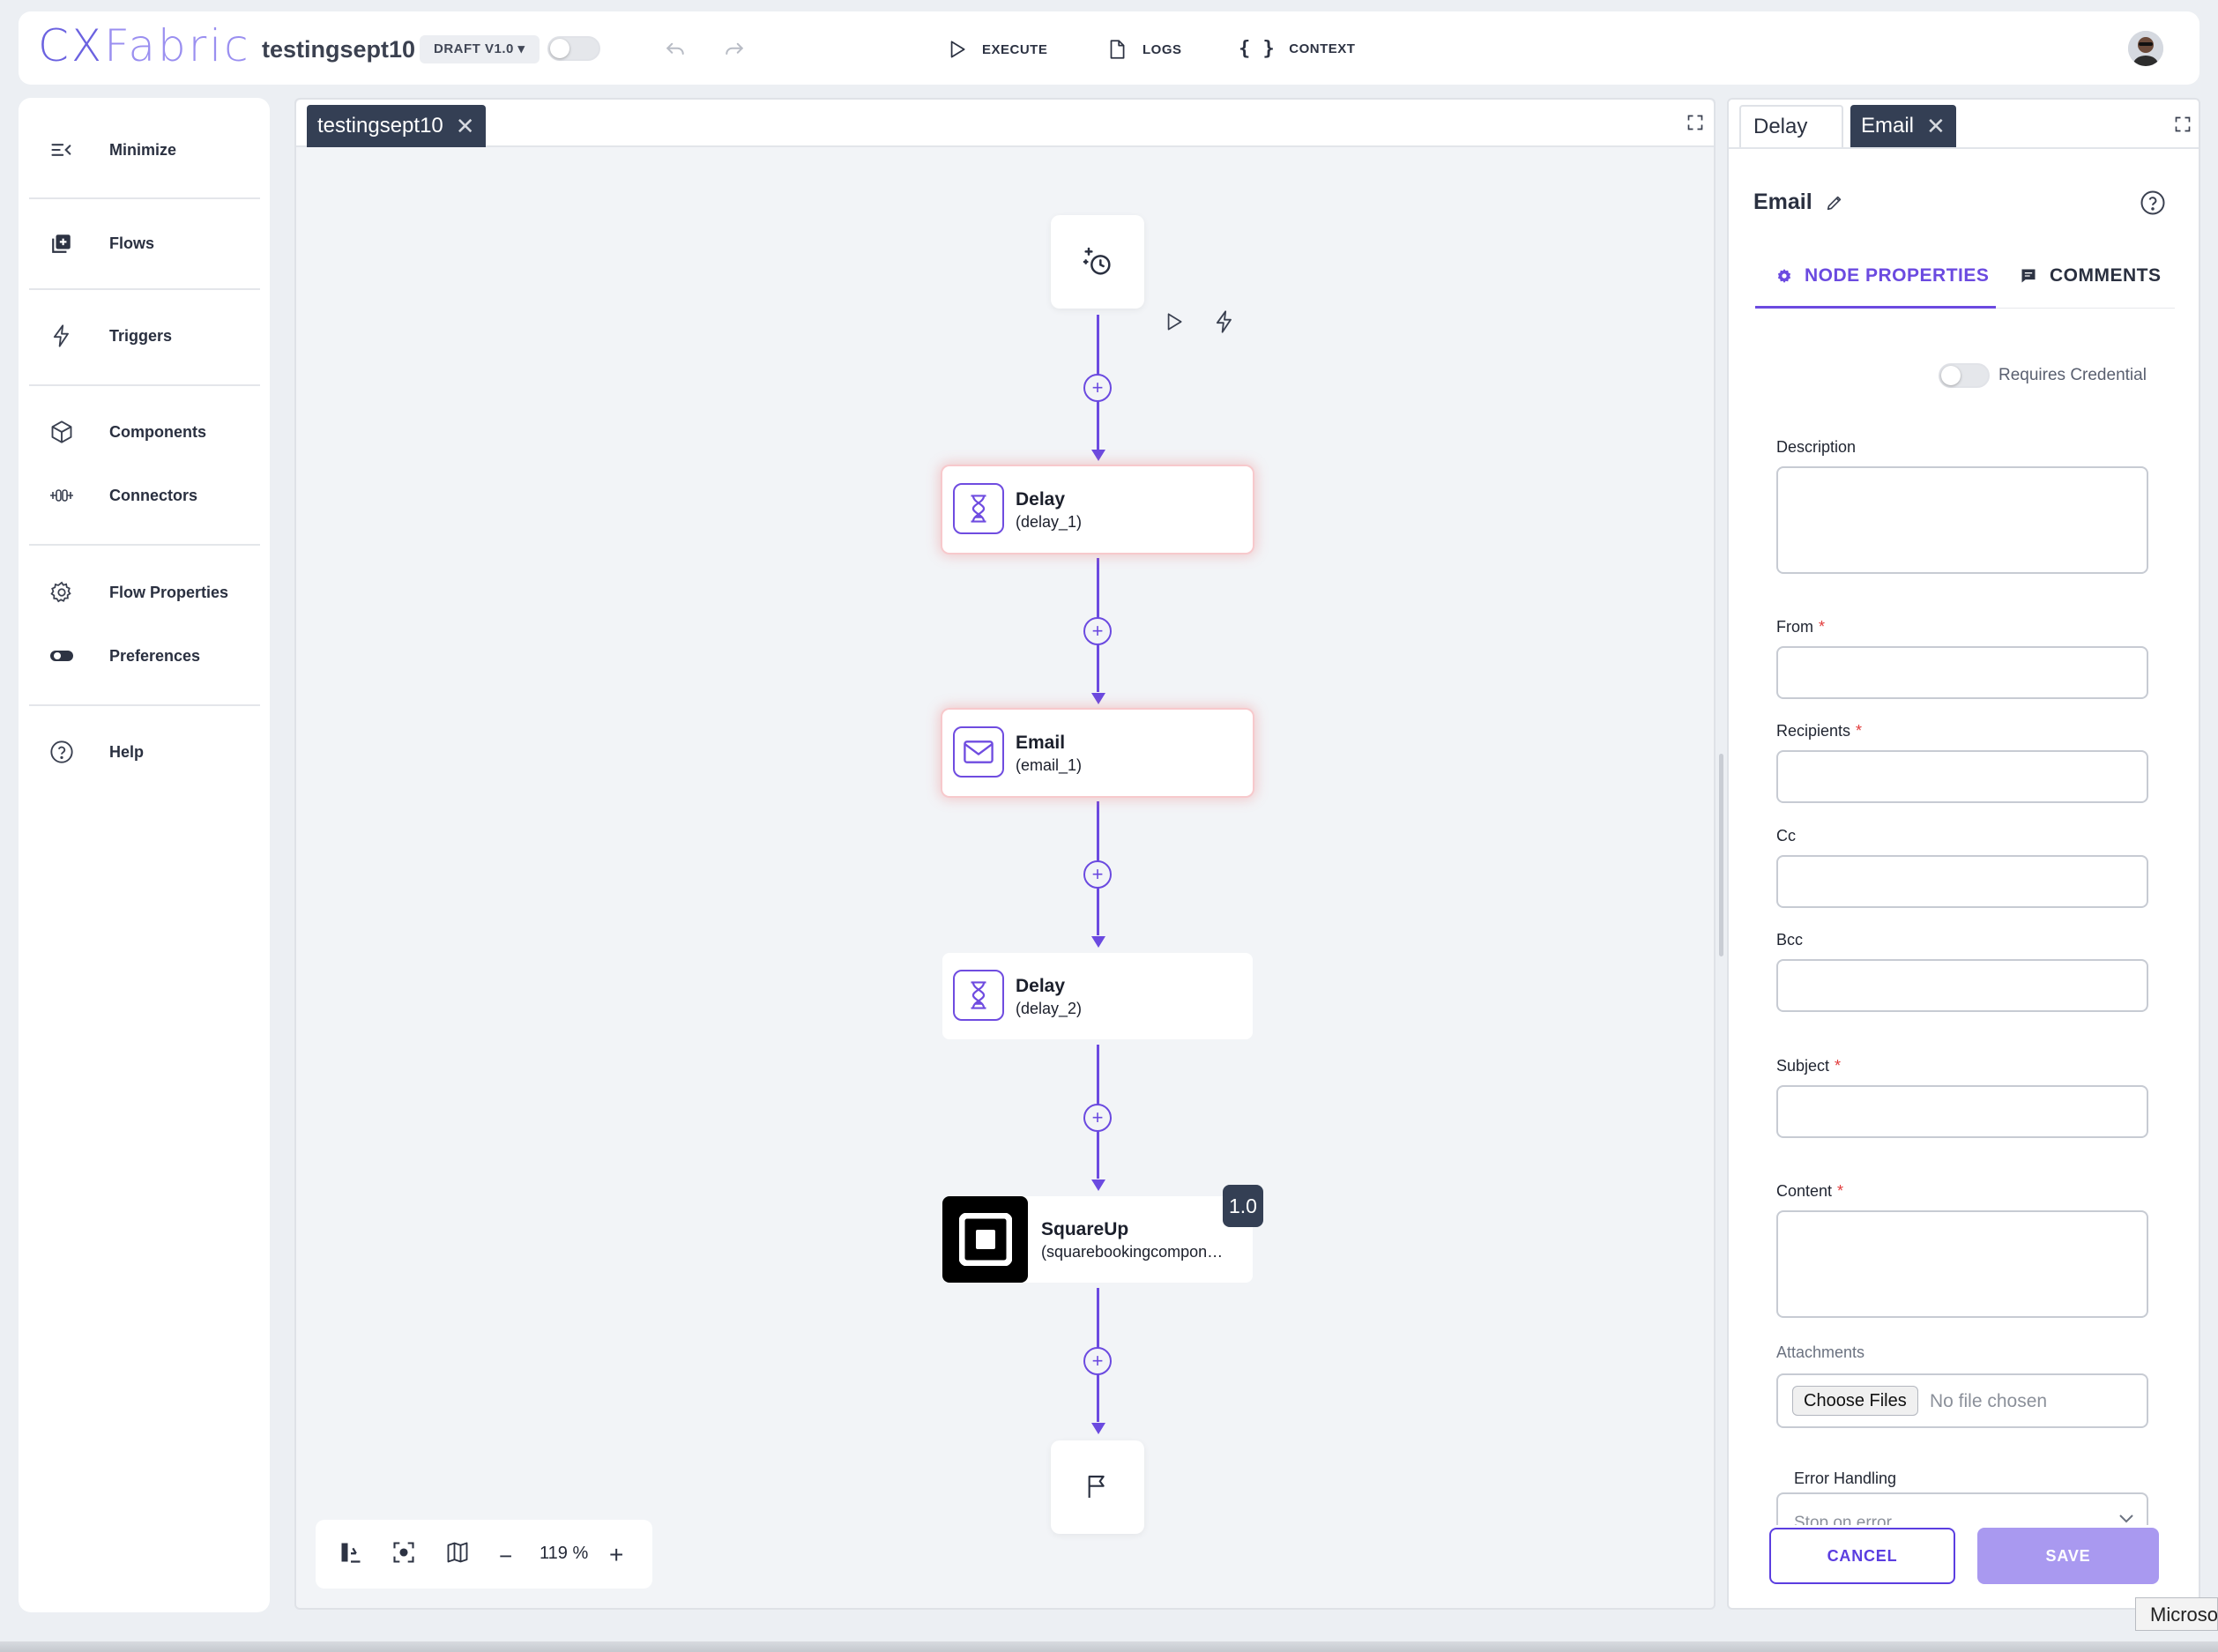 Image resolution: width=2218 pixels, height=1652 pixels. Describe the element at coordinates (1962, 881) in the screenshot. I see `cc-field` at that location.